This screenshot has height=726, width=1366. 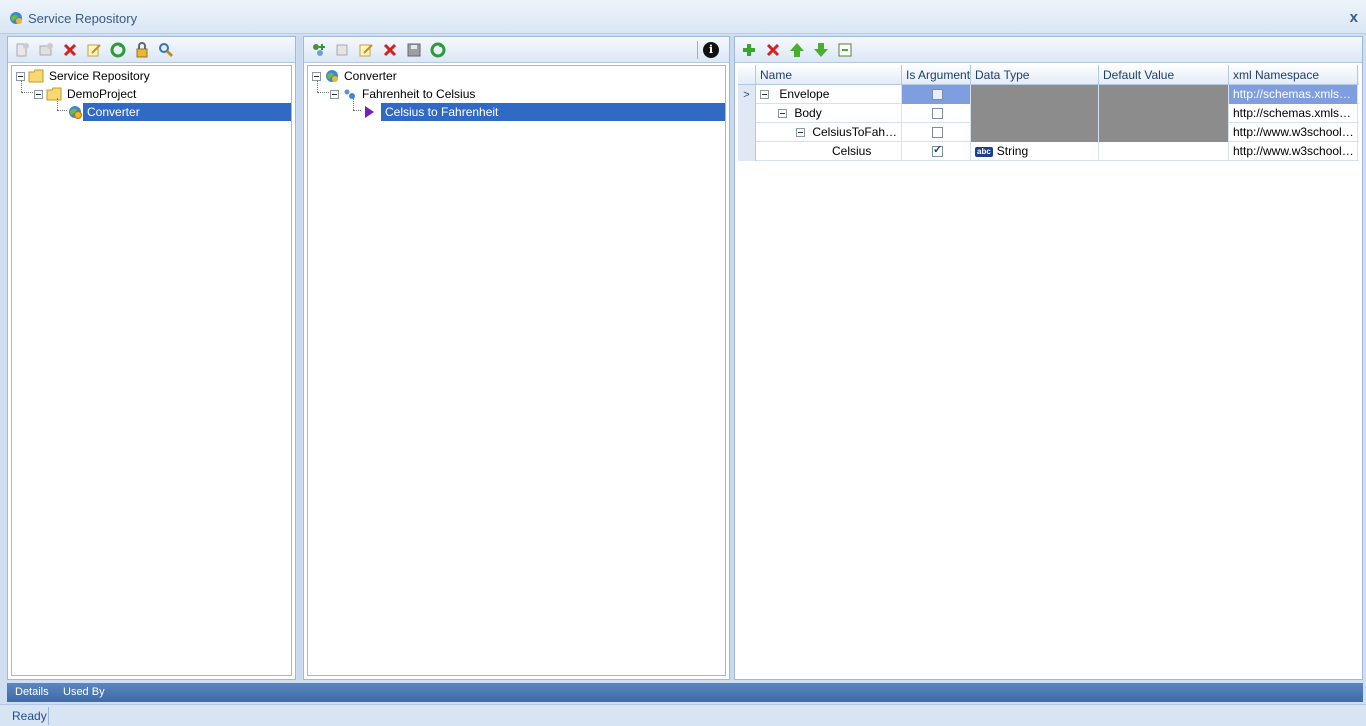 I want to click on tab-details: Details, so click(x=32, y=692).